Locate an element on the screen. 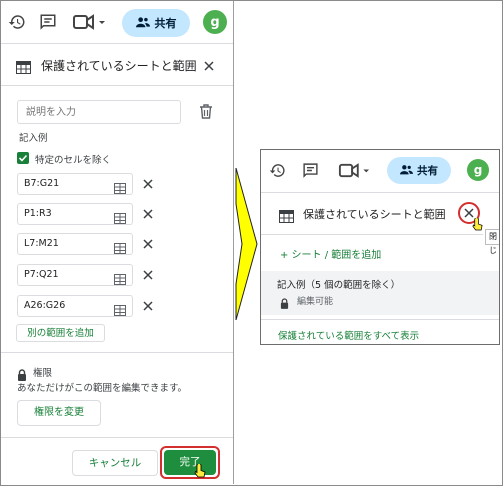  add-another-range-button: 別の範囲を追加 is located at coordinates (60, 333).